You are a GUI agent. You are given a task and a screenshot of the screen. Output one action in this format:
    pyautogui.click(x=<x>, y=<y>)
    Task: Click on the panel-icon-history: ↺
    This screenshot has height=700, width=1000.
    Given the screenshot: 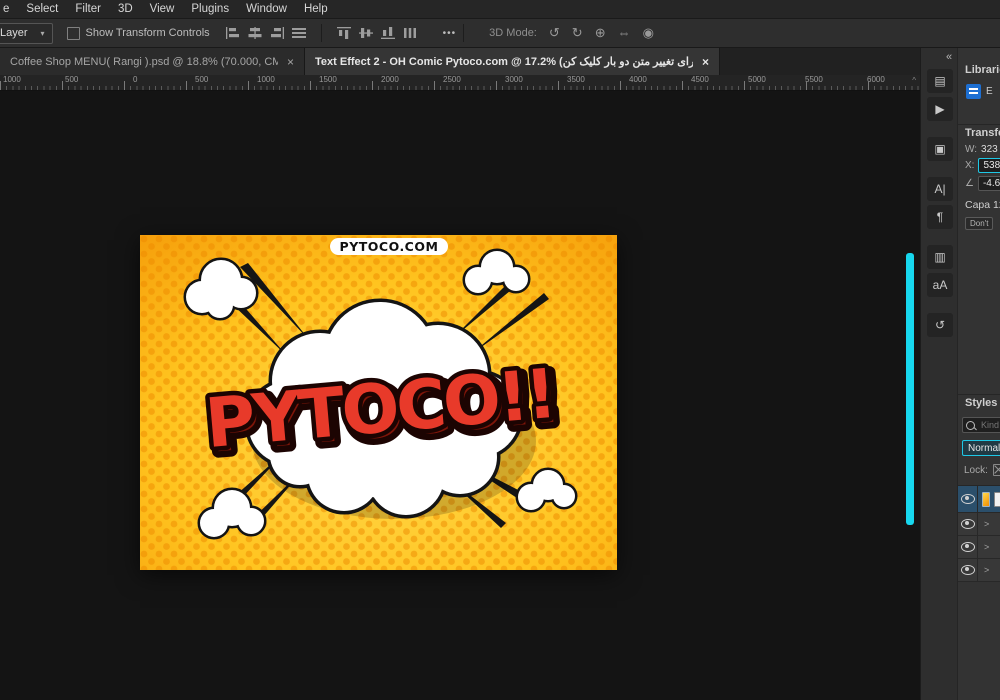 What is the action you would take?
    pyautogui.click(x=940, y=325)
    